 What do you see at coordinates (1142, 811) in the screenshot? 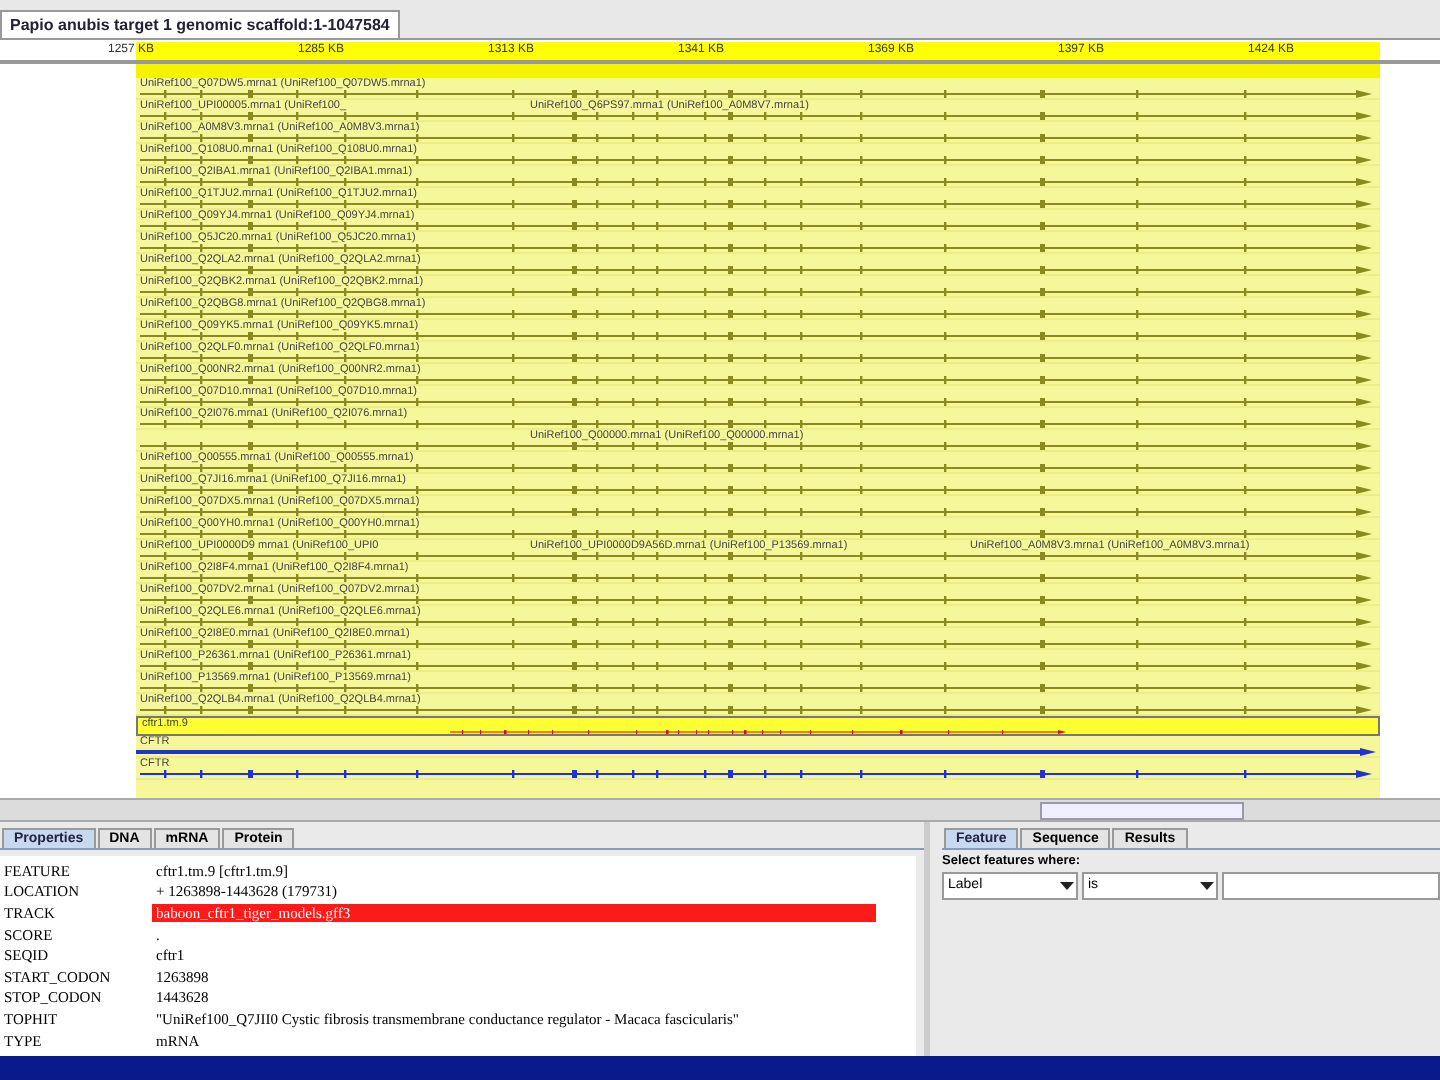
I see `scrollbar-thumb` at bounding box center [1142, 811].